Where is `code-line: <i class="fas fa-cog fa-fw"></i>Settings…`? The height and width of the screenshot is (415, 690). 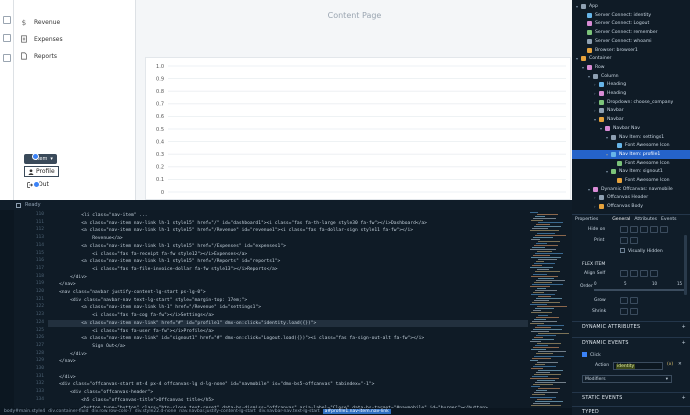 code-line: <i class="fas fa-cog fa-fw"></i>Settings… is located at coordinates (131, 316).